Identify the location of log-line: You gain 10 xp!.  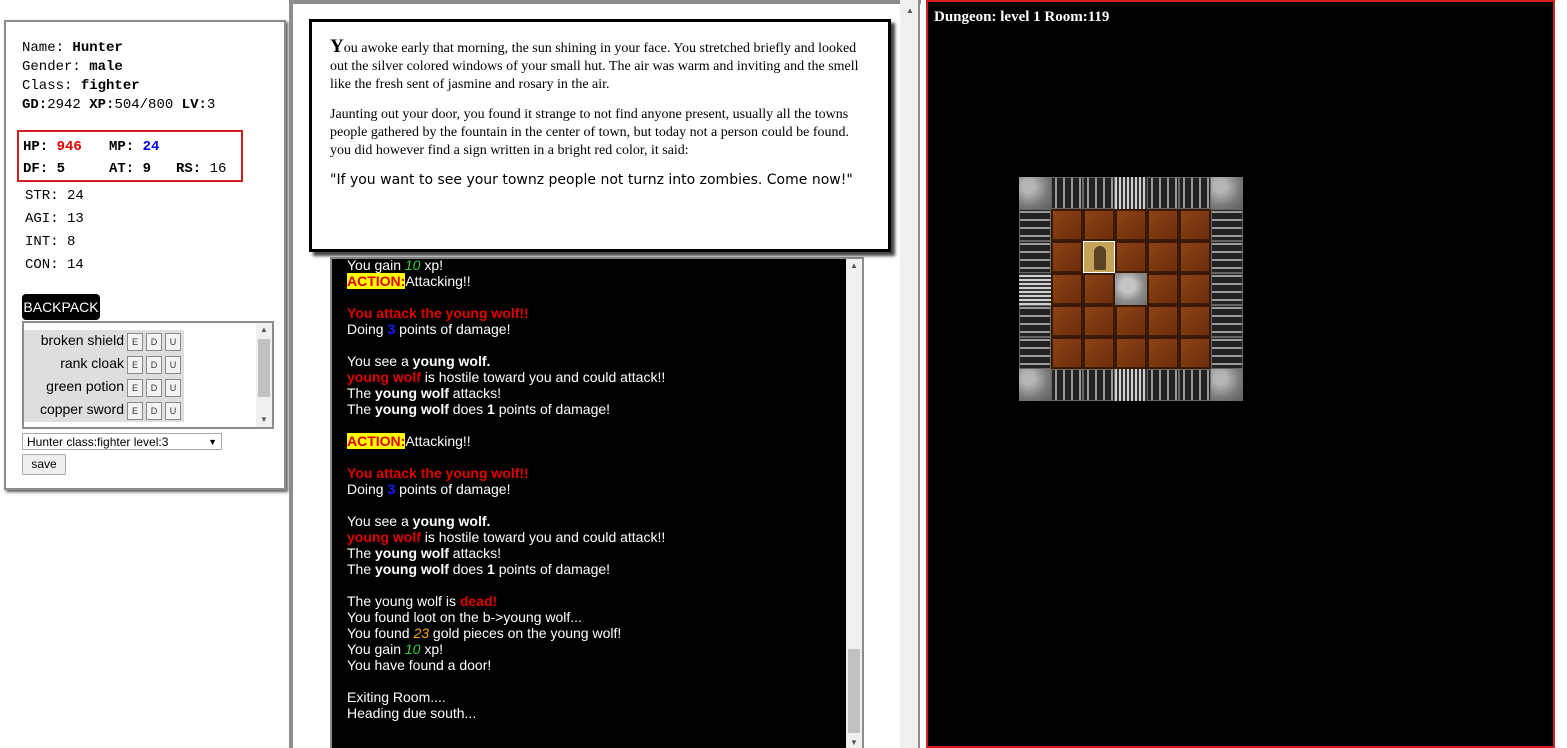
(395, 265).